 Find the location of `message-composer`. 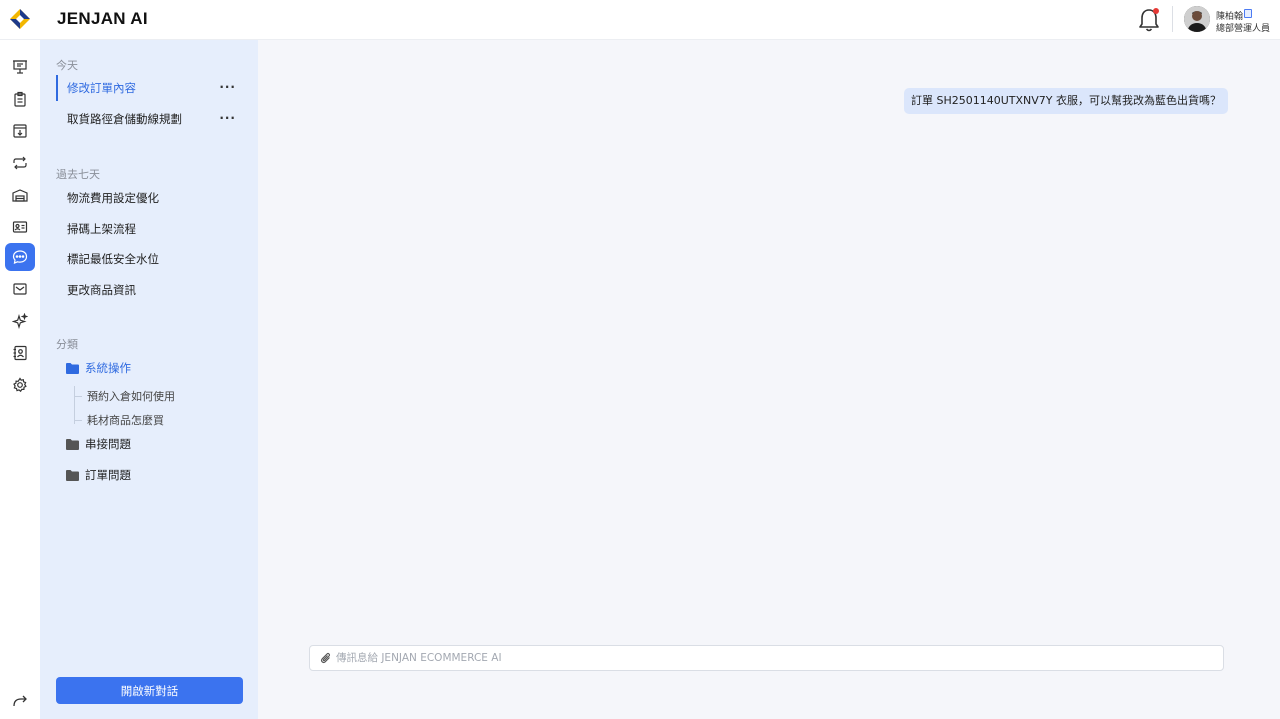

message-composer is located at coordinates (766, 658).